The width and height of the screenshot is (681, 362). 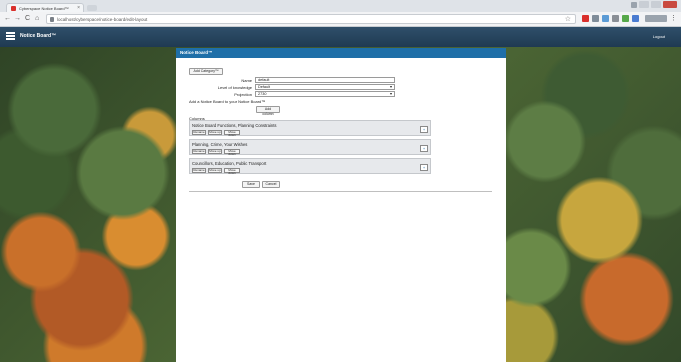 I want to click on note-text: Add a Notice Board to your Notice Board™, so click(x=227, y=101).